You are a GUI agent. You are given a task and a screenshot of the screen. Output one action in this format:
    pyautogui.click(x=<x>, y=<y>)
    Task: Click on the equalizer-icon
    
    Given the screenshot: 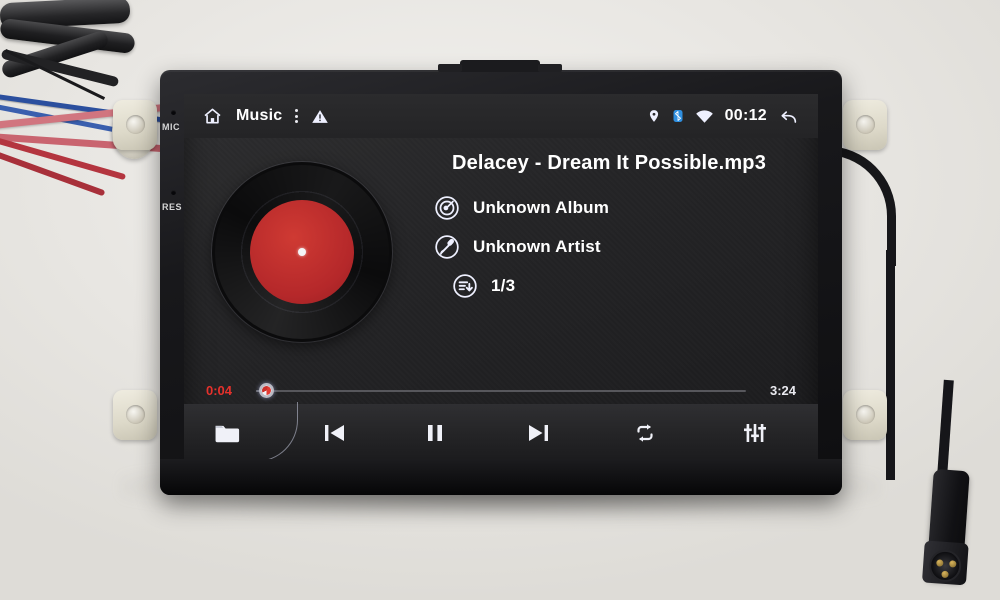 What is the action you would take?
    pyautogui.click(x=755, y=433)
    